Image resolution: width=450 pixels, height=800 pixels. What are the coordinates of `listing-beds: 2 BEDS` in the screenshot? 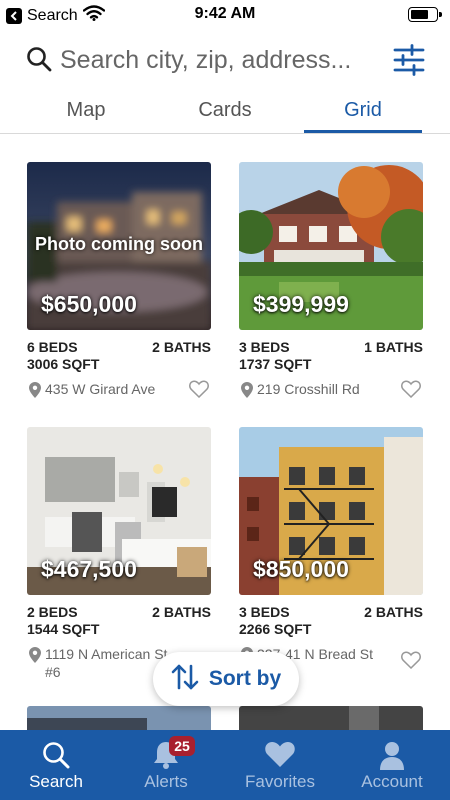 It's located at (52, 612).